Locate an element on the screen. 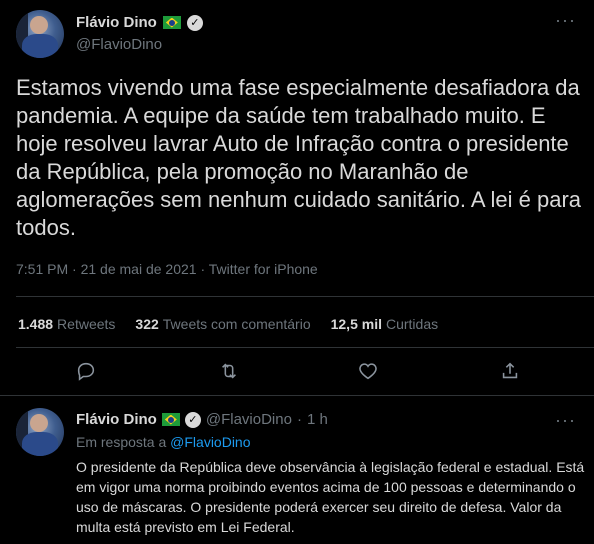 The image size is (594, 544). comments-label: Tweets com comentário is located at coordinates (236, 324).